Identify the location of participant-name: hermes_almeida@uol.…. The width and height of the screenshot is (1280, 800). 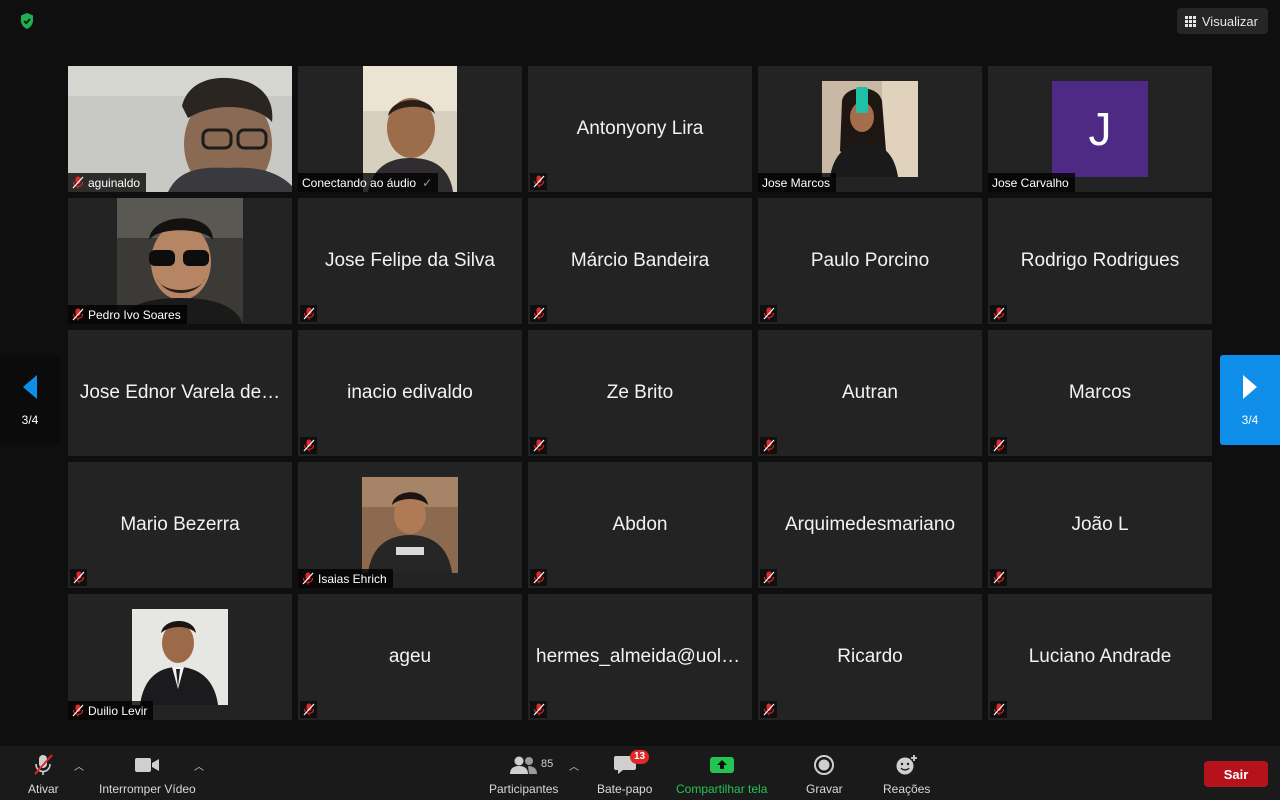
(641, 656).